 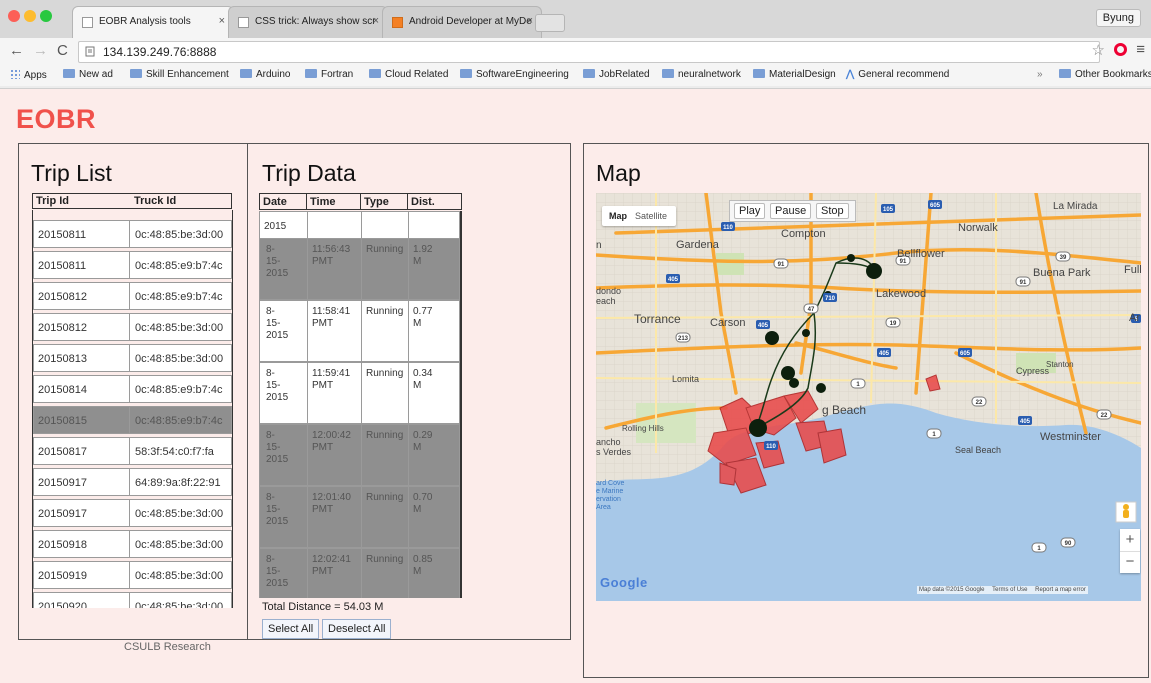 I want to click on table-row: 20150811 0c:48:85:e9:b7:4c, so click(x=132, y=265).